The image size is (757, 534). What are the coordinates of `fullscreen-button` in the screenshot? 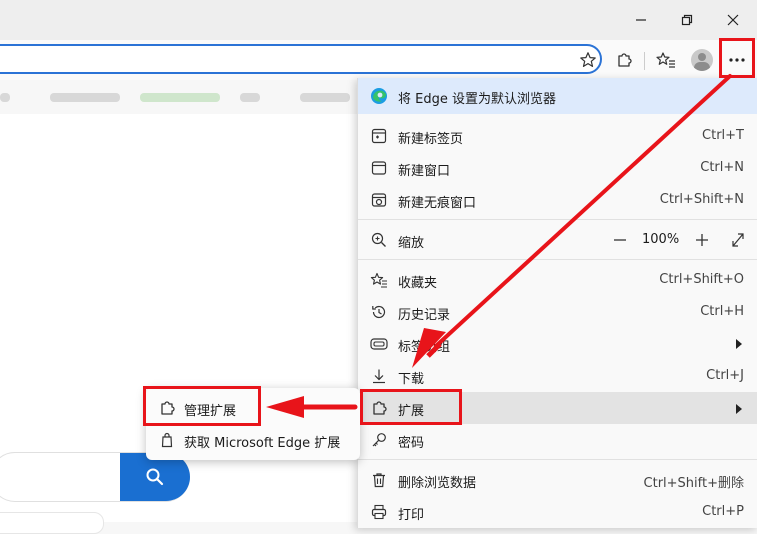 It's located at (738, 240).